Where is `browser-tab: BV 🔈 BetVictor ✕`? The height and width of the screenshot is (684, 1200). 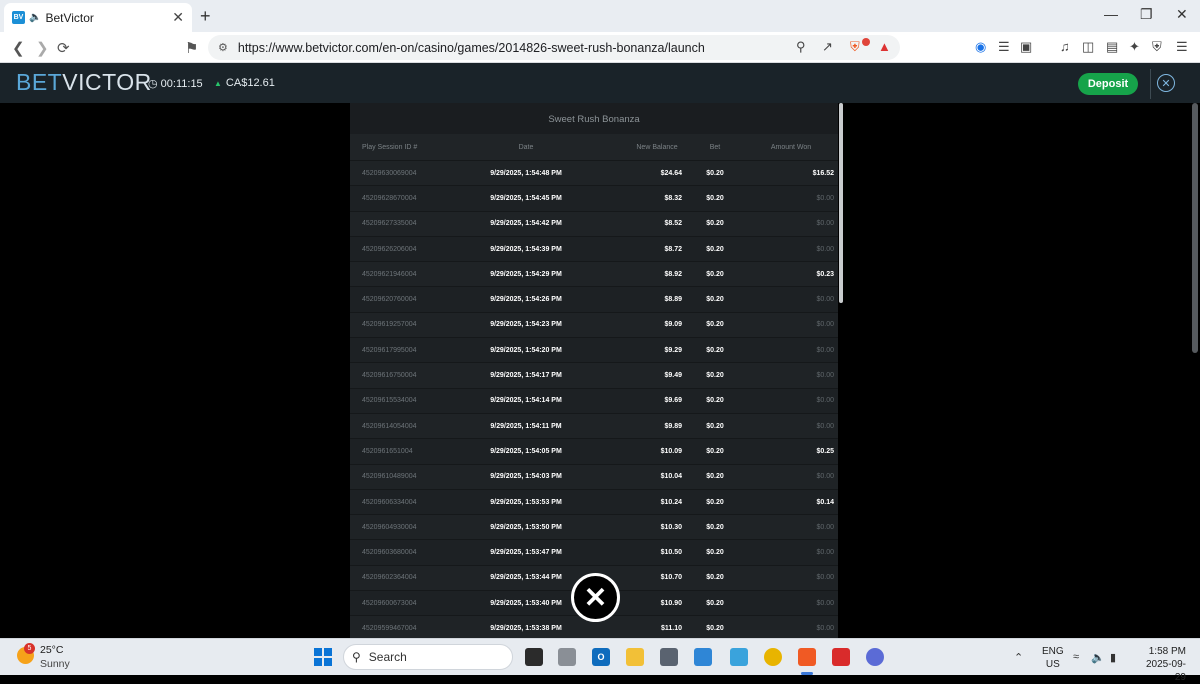
browser-tab: BV 🔈 BetVictor ✕ is located at coordinates (98, 17).